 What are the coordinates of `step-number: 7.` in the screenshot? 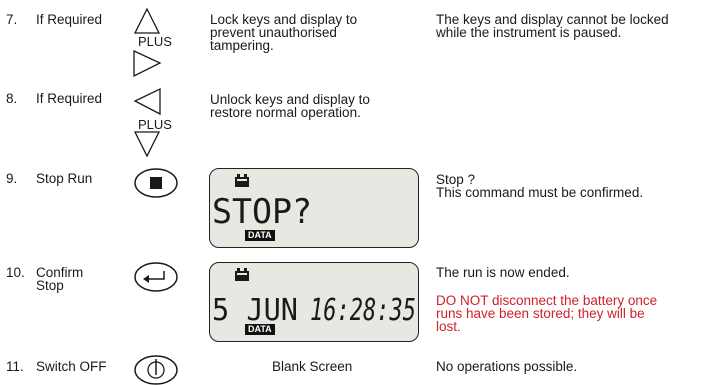 It's located at (12, 19).